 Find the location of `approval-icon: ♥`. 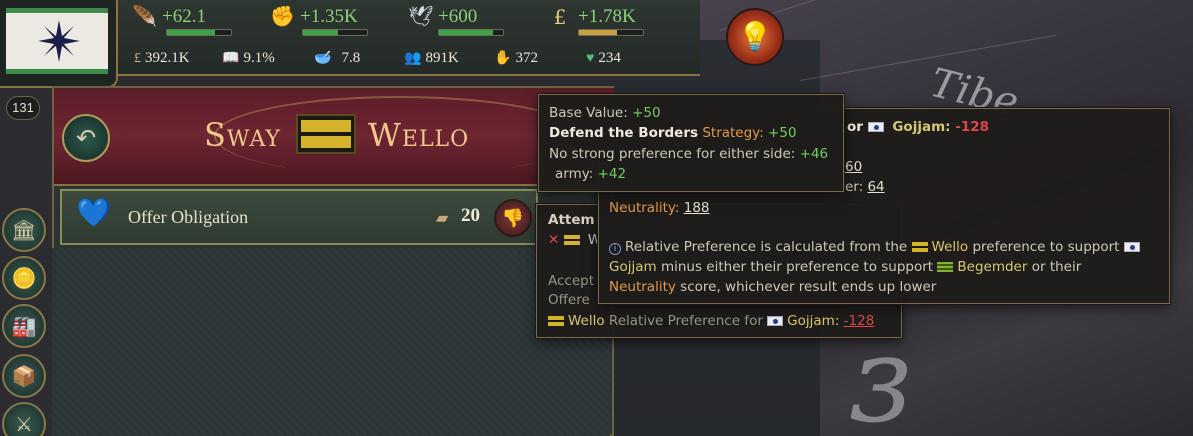

approval-icon: ♥ is located at coordinates (590, 58).